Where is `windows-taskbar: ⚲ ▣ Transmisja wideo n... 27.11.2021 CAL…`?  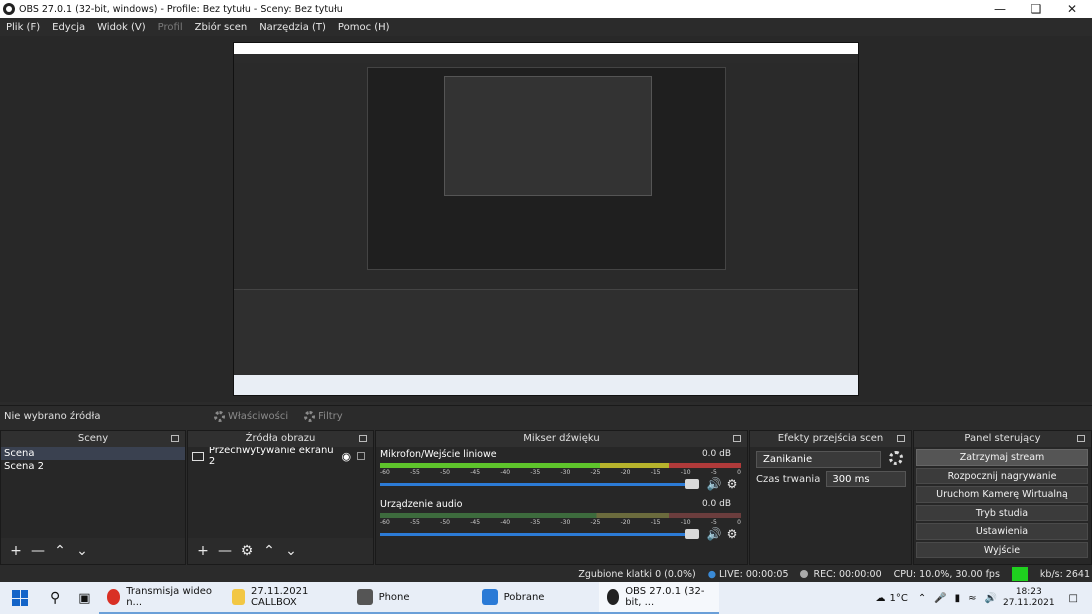
windows-taskbar: ⚲ ▣ Transmisja wideo n... 27.11.2021 CAL… is located at coordinates (546, 598).